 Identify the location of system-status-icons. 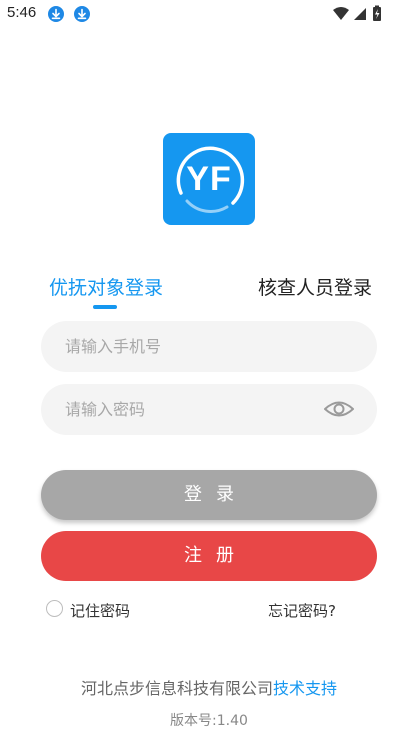
(357, 13).